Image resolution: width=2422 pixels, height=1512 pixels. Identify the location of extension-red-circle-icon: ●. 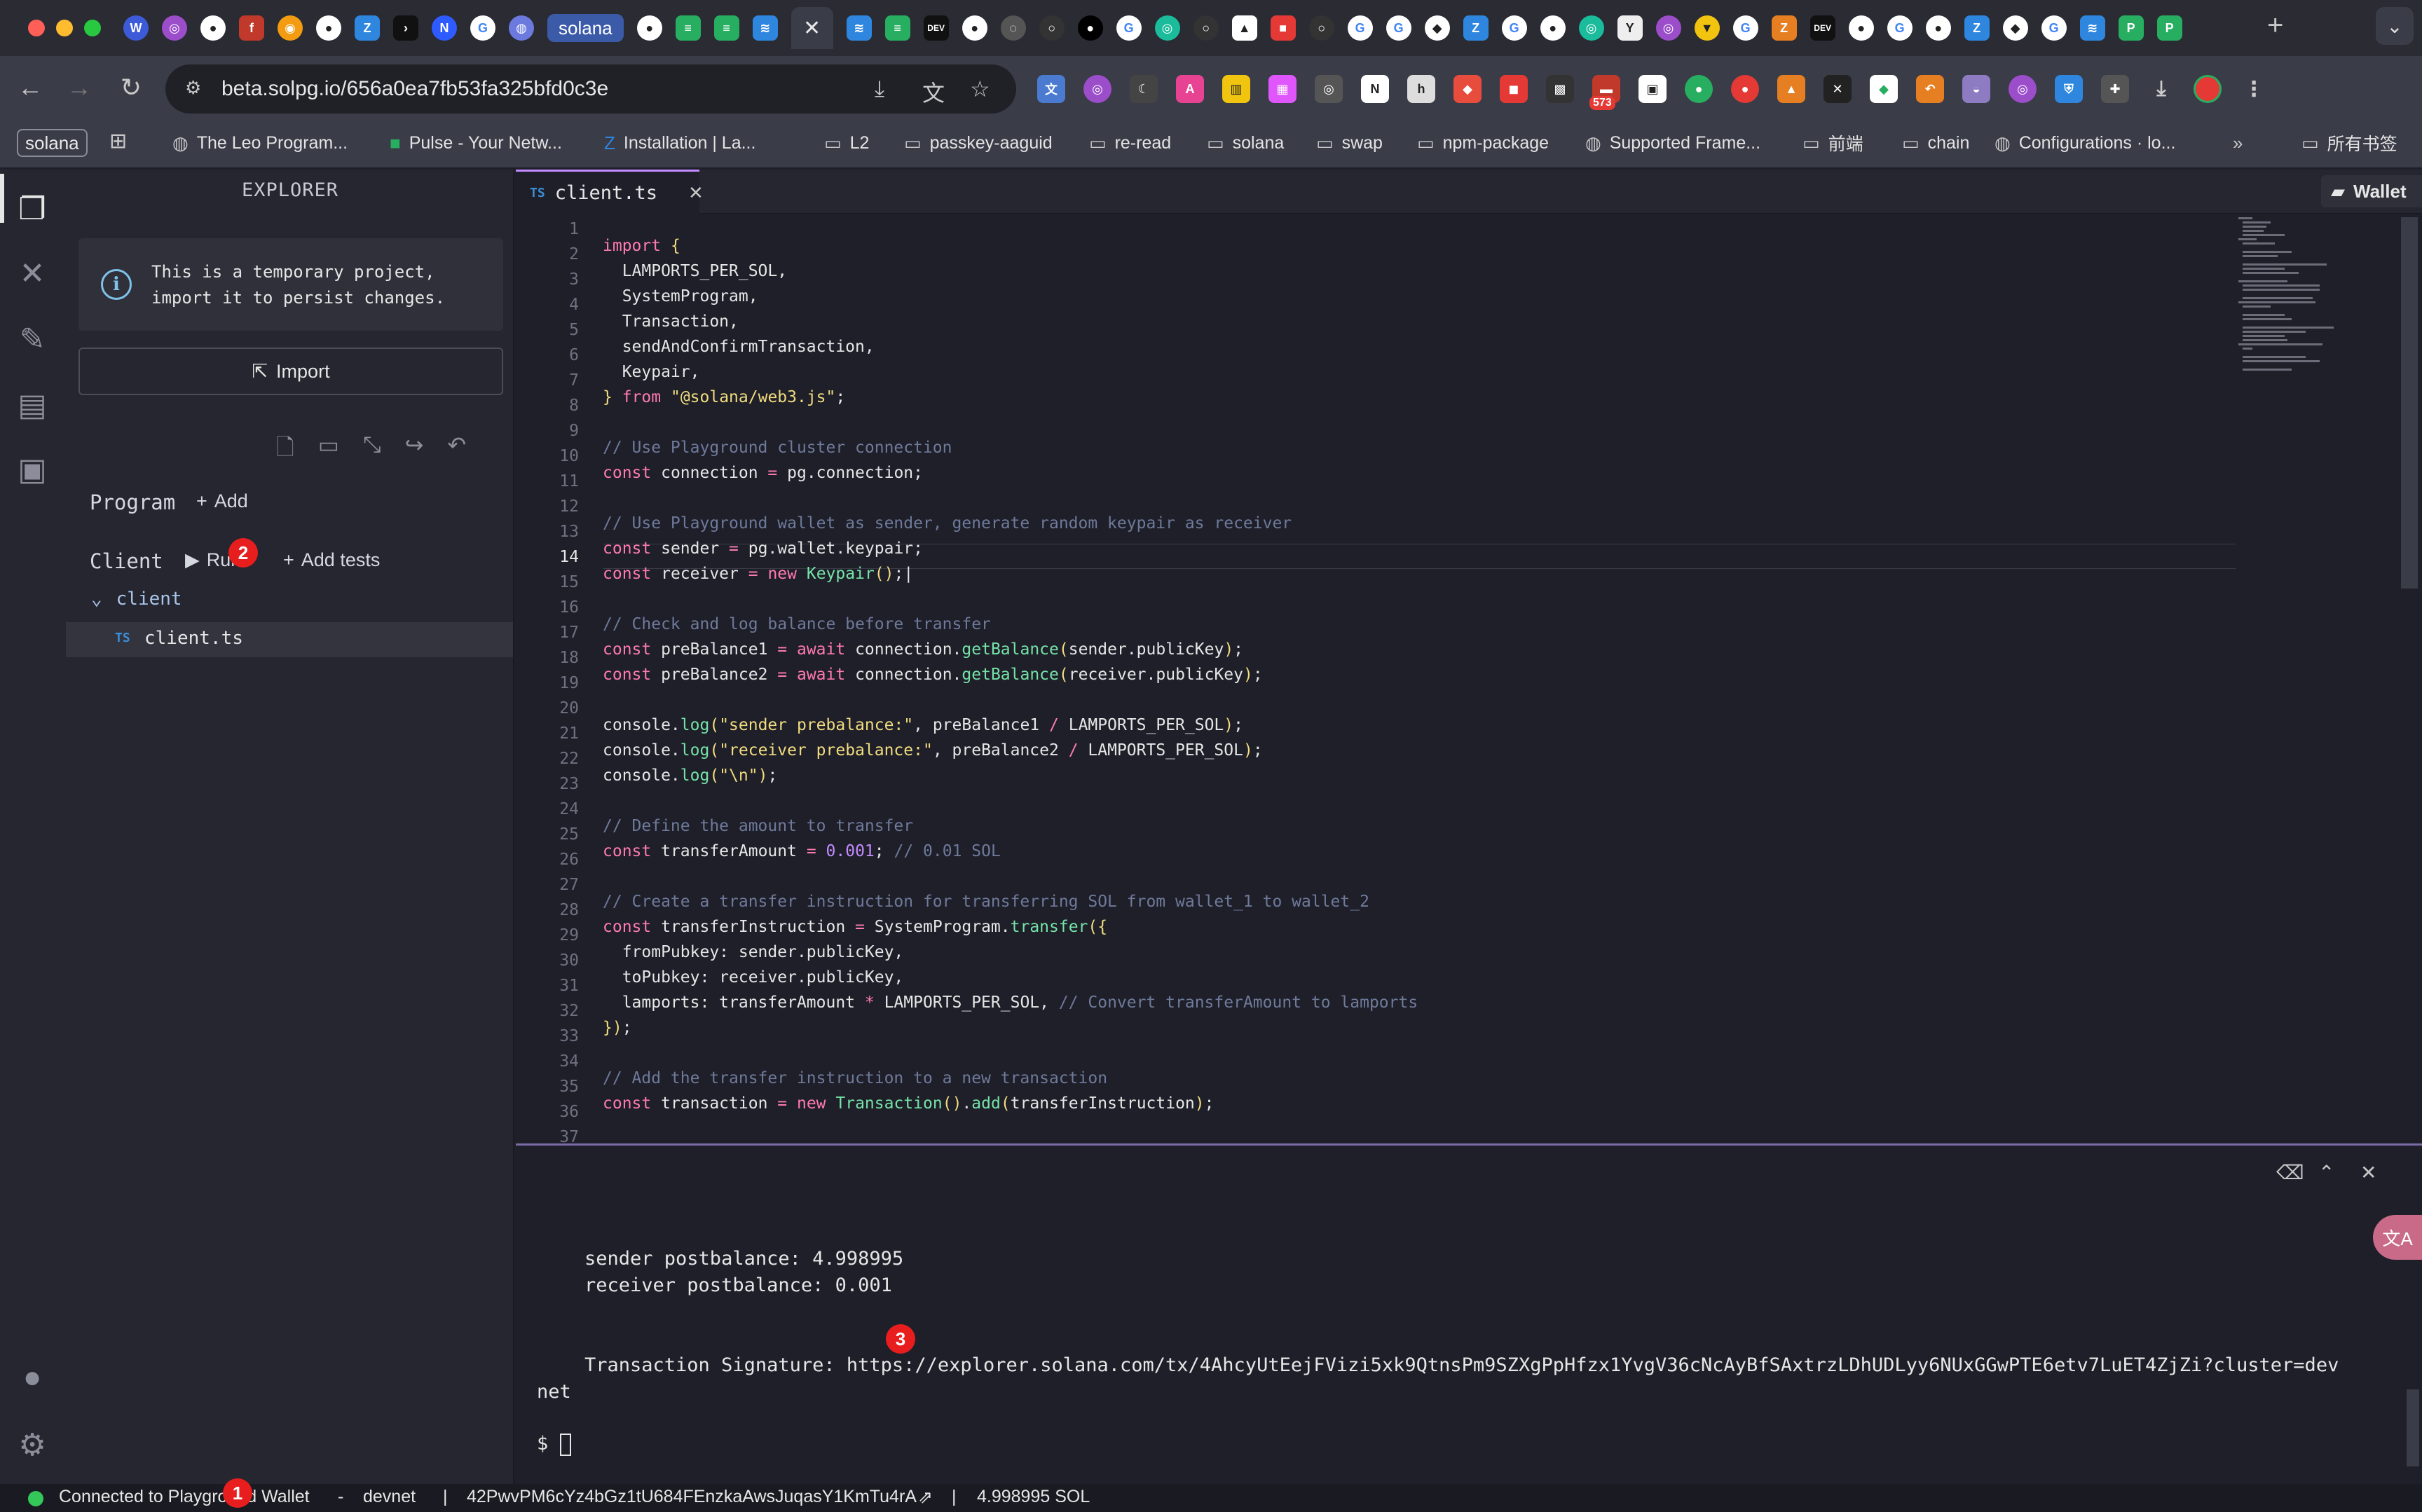
(1745, 89).